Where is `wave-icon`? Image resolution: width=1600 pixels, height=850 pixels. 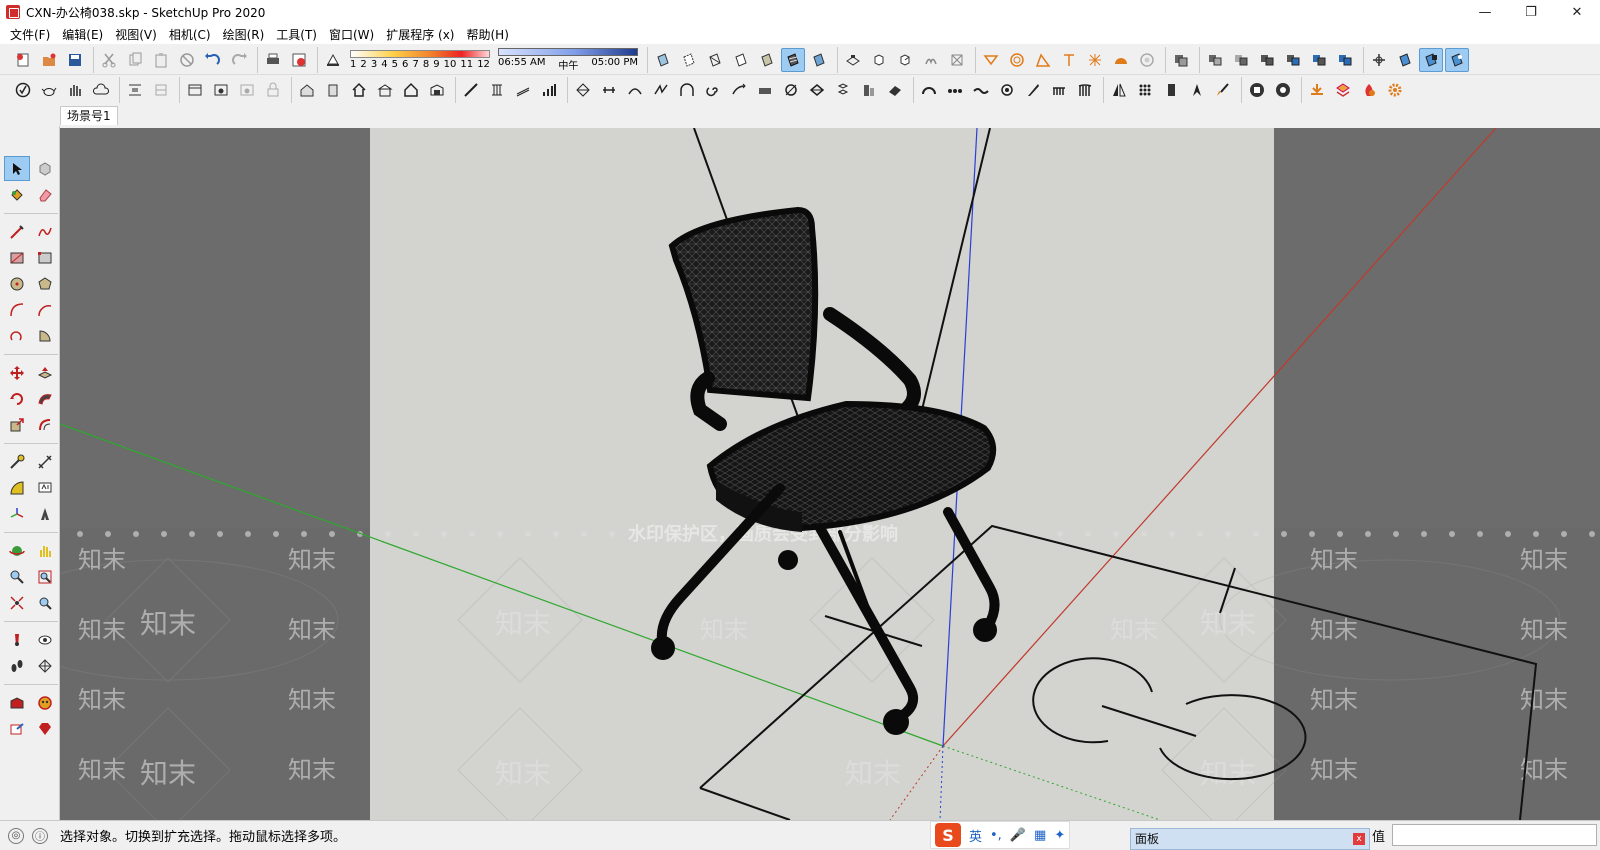 wave-icon is located at coordinates (981, 90).